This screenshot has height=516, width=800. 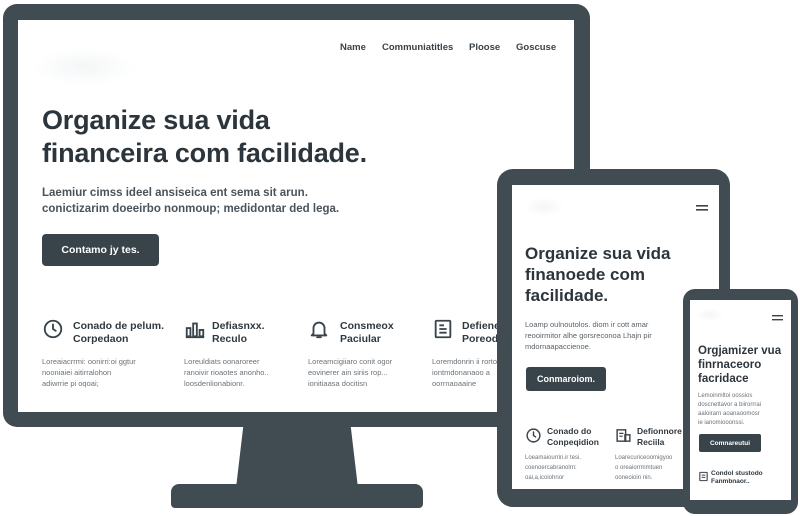 What do you see at coordinates (723, 379) in the screenshot?
I see `hero-title-line: facridace` at bounding box center [723, 379].